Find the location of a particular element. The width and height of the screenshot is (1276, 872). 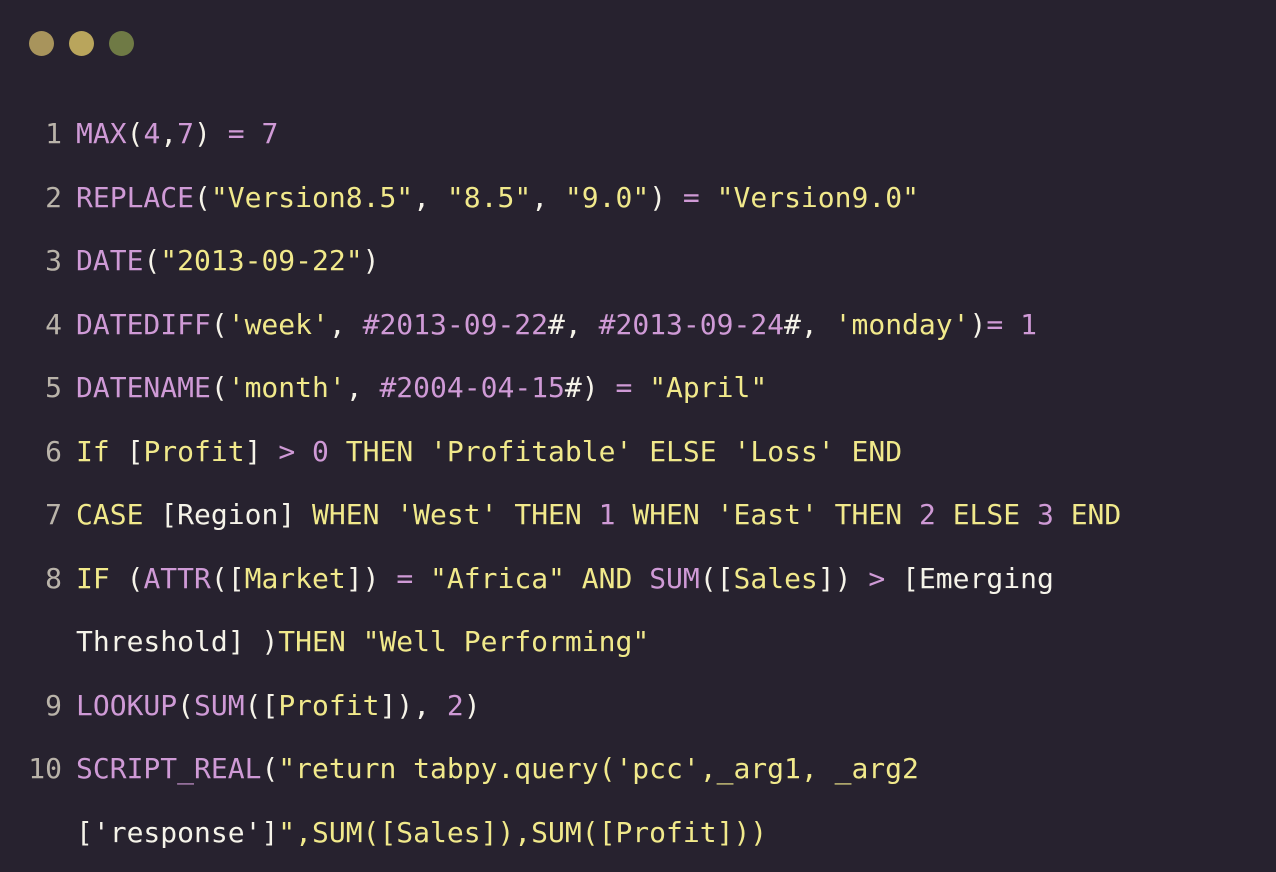

code-text: LOOKUP(SUM([Profit]), 2) is located at coordinates (278, 705).